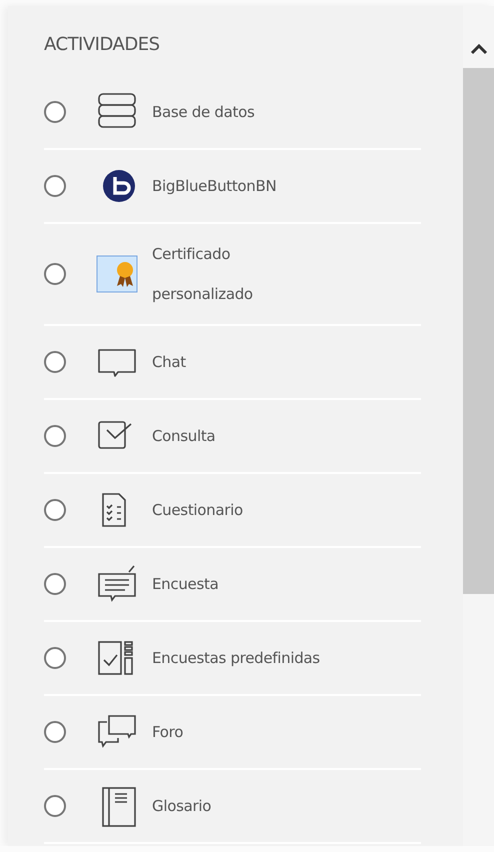 Image resolution: width=494 pixels, height=852 pixels. What do you see at coordinates (478, 331) in the screenshot?
I see `scrollbar-thumb` at bounding box center [478, 331].